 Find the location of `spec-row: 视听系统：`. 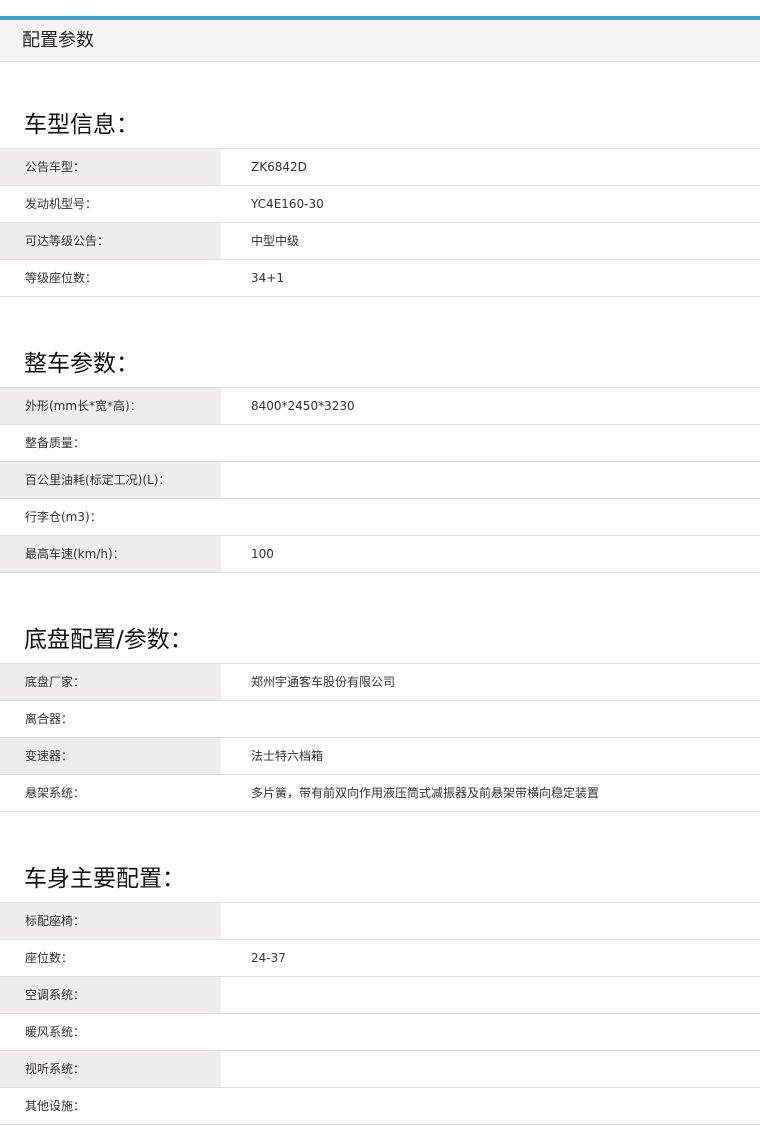

spec-row: 视听系统： is located at coordinates (380, 1069).